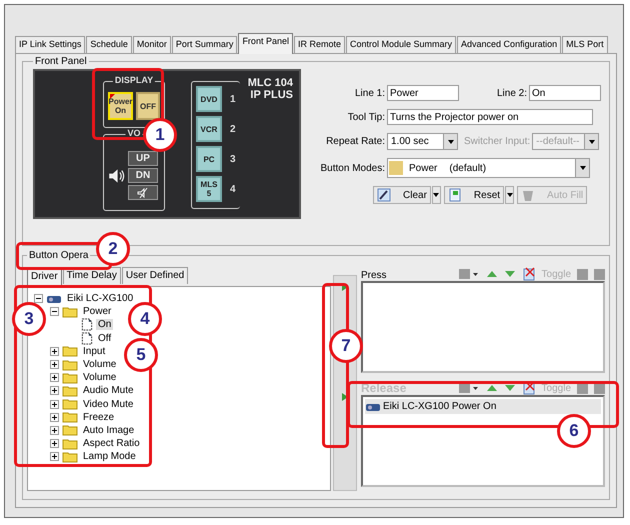  What do you see at coordinates (105, 338) in the screenshot?
I see `tree-item: Off` at bounding box center [105, 338].